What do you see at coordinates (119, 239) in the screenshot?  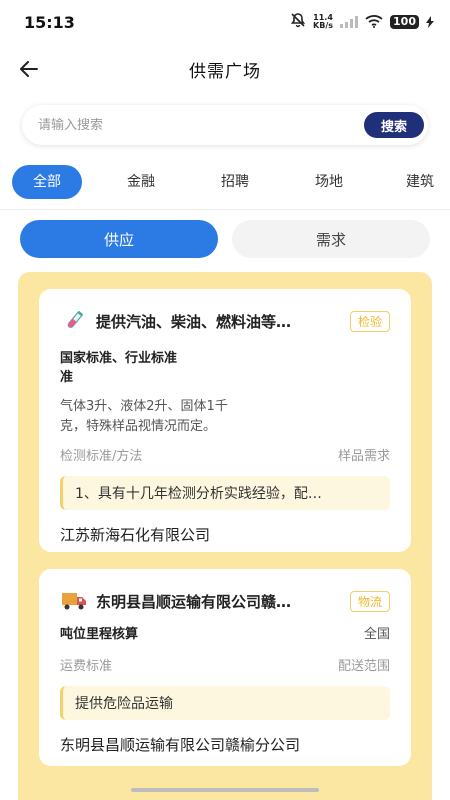 I see `tab-supply: 供应` at bounding box center [119, 239].